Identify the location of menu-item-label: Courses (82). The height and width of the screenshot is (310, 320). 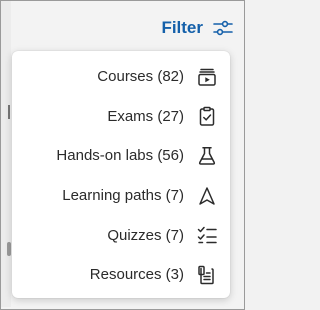
(140, 77).